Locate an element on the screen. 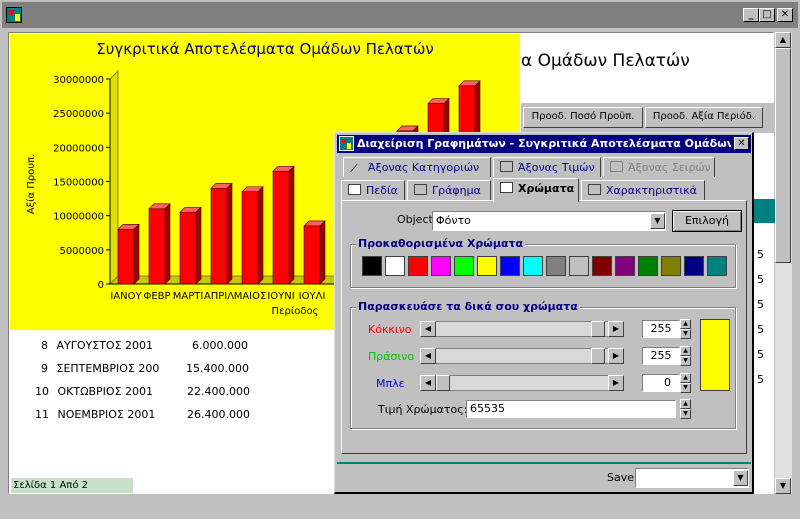 The image size is (800, 519). dialog-close-button: ✕ is located at coordinates (741, 143).